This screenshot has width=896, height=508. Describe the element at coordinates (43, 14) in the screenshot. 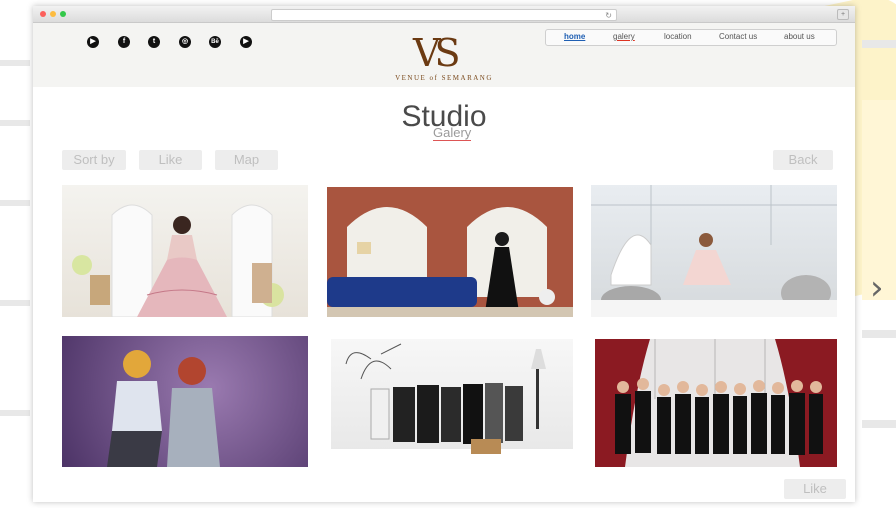

I see `close-window-dot` at that location.